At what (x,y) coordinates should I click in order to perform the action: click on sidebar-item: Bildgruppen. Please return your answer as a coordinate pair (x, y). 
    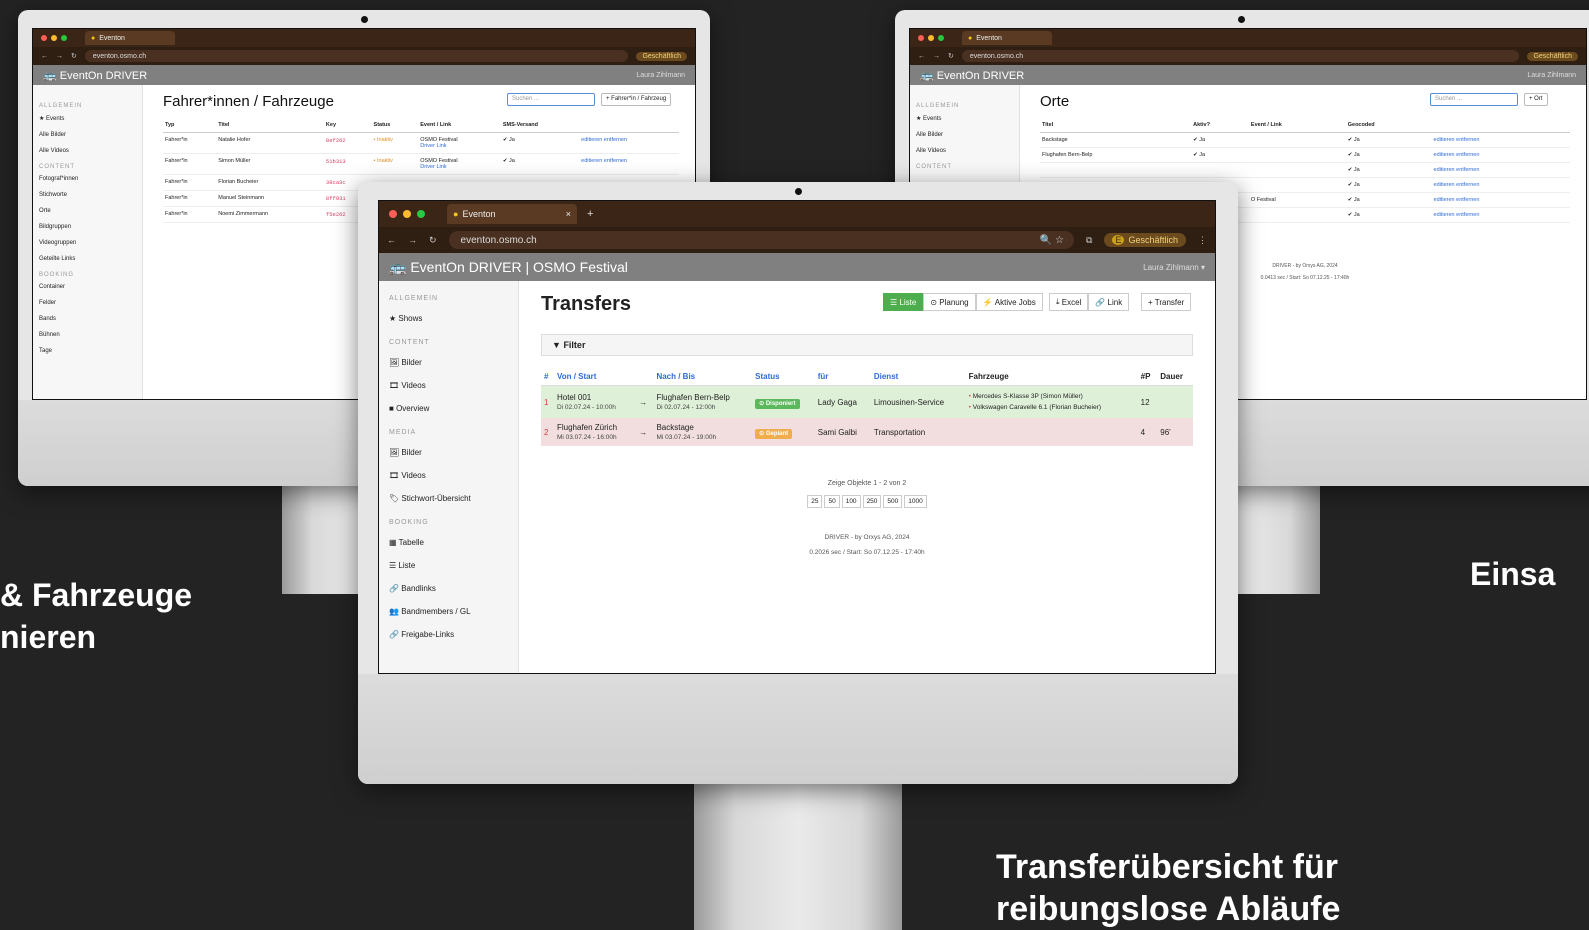
    Looking at the image, I should click on (87, 227).